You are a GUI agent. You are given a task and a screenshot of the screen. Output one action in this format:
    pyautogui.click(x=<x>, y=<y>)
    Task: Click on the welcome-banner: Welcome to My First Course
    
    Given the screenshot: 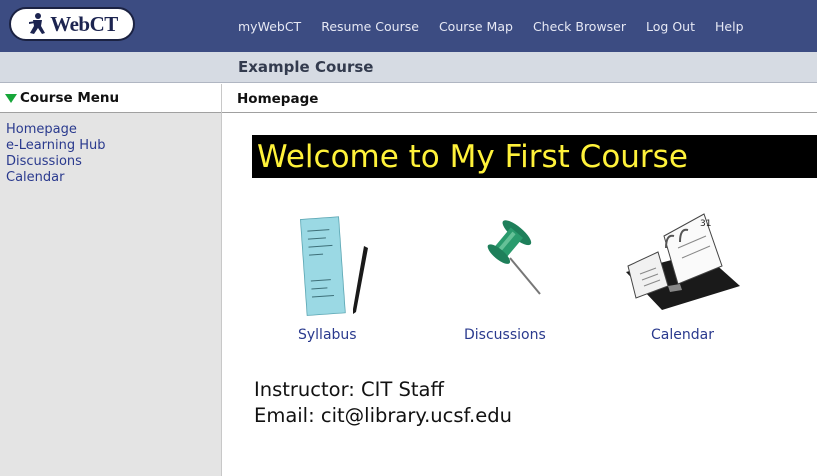 What is the action you would take?
    pyautogui.click(x=534, y=156)
    